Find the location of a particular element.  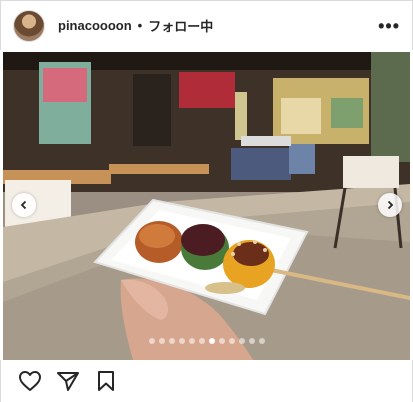

action-bar is located at coordinates (206, 381).